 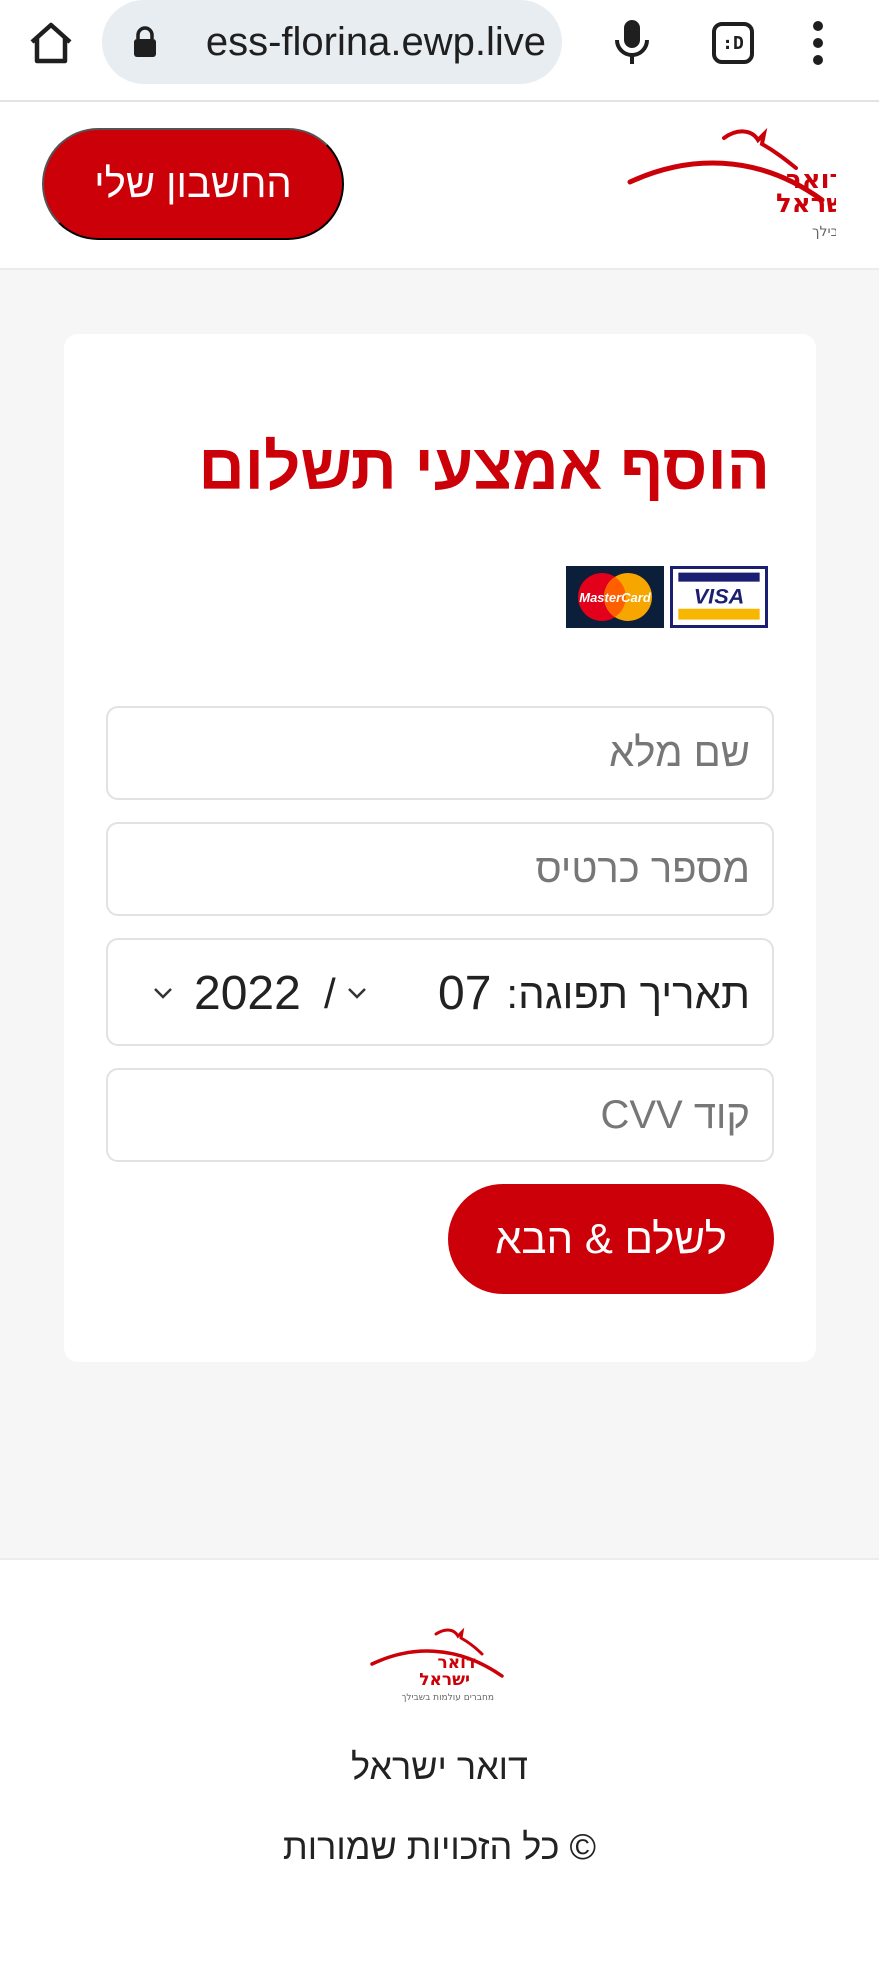 I want to click on expiry-year-select: 2022, so click(x=247, y=993).